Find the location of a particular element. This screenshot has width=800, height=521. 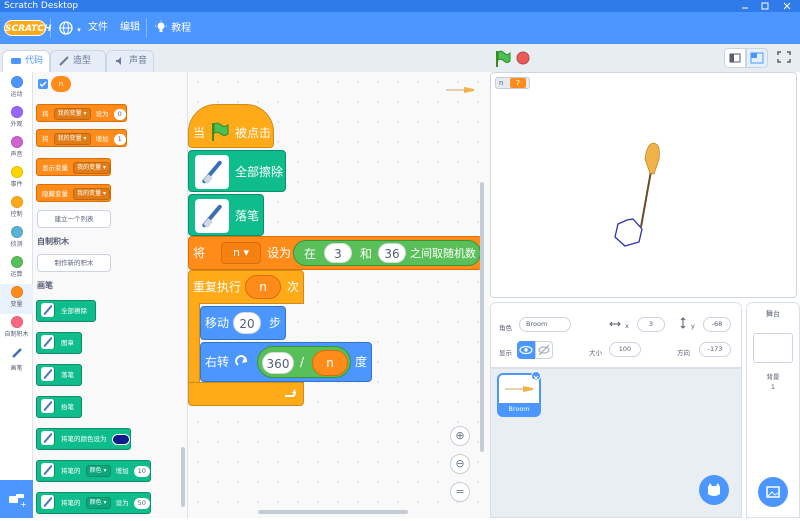

numerator-input: 360 is located at coordinates (278, 363).